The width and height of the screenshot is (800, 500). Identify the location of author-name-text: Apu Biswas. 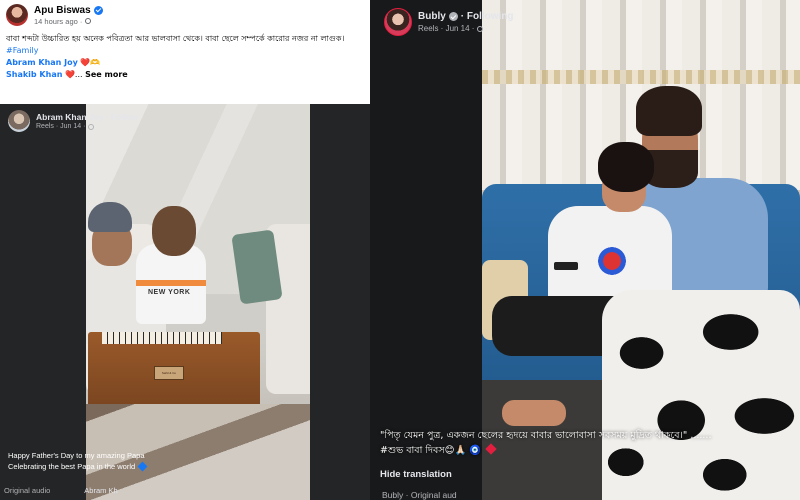
(62, 10).